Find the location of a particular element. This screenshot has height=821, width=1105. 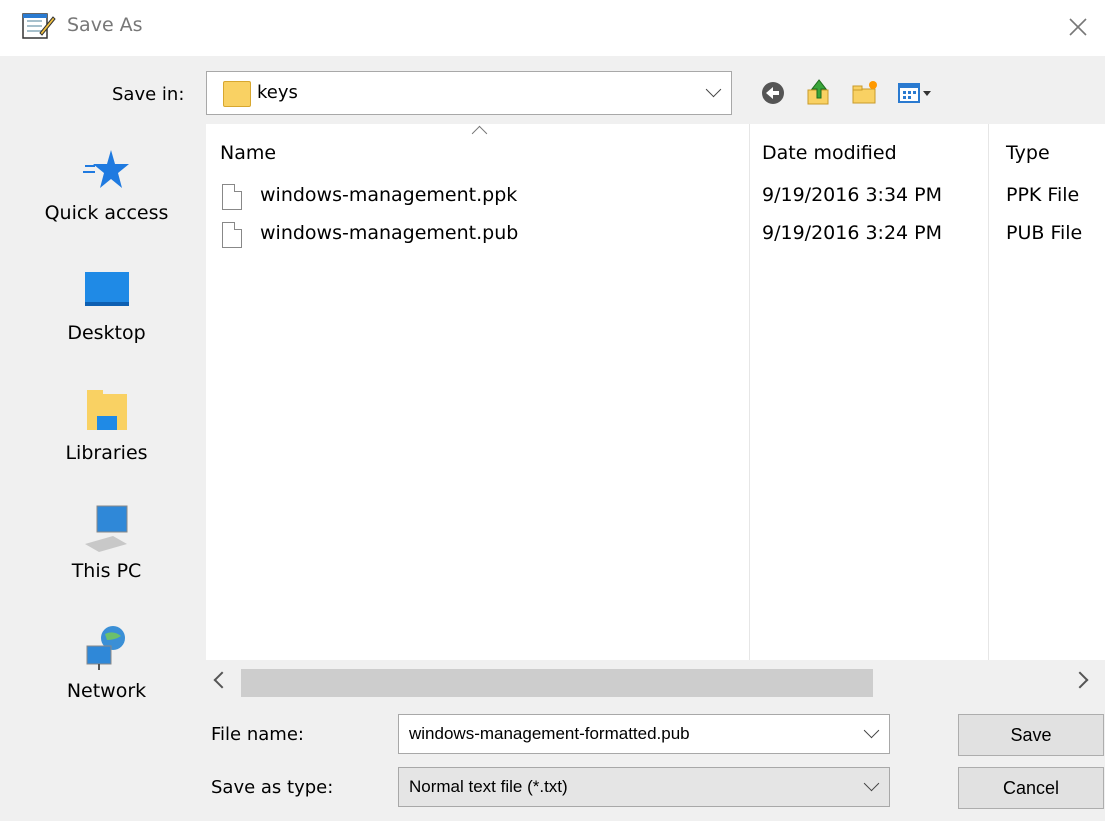

save-in-label: Save in: is located at coordinates (148, 94).